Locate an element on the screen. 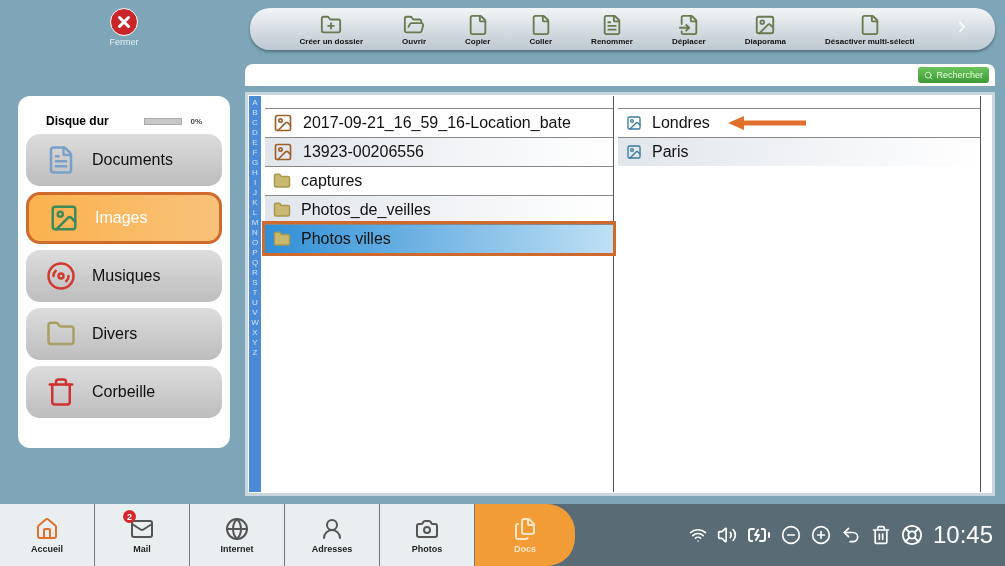 This screenshot has height=566, width=1005. alphabet-letter: P is located at coordinates (255, 253).